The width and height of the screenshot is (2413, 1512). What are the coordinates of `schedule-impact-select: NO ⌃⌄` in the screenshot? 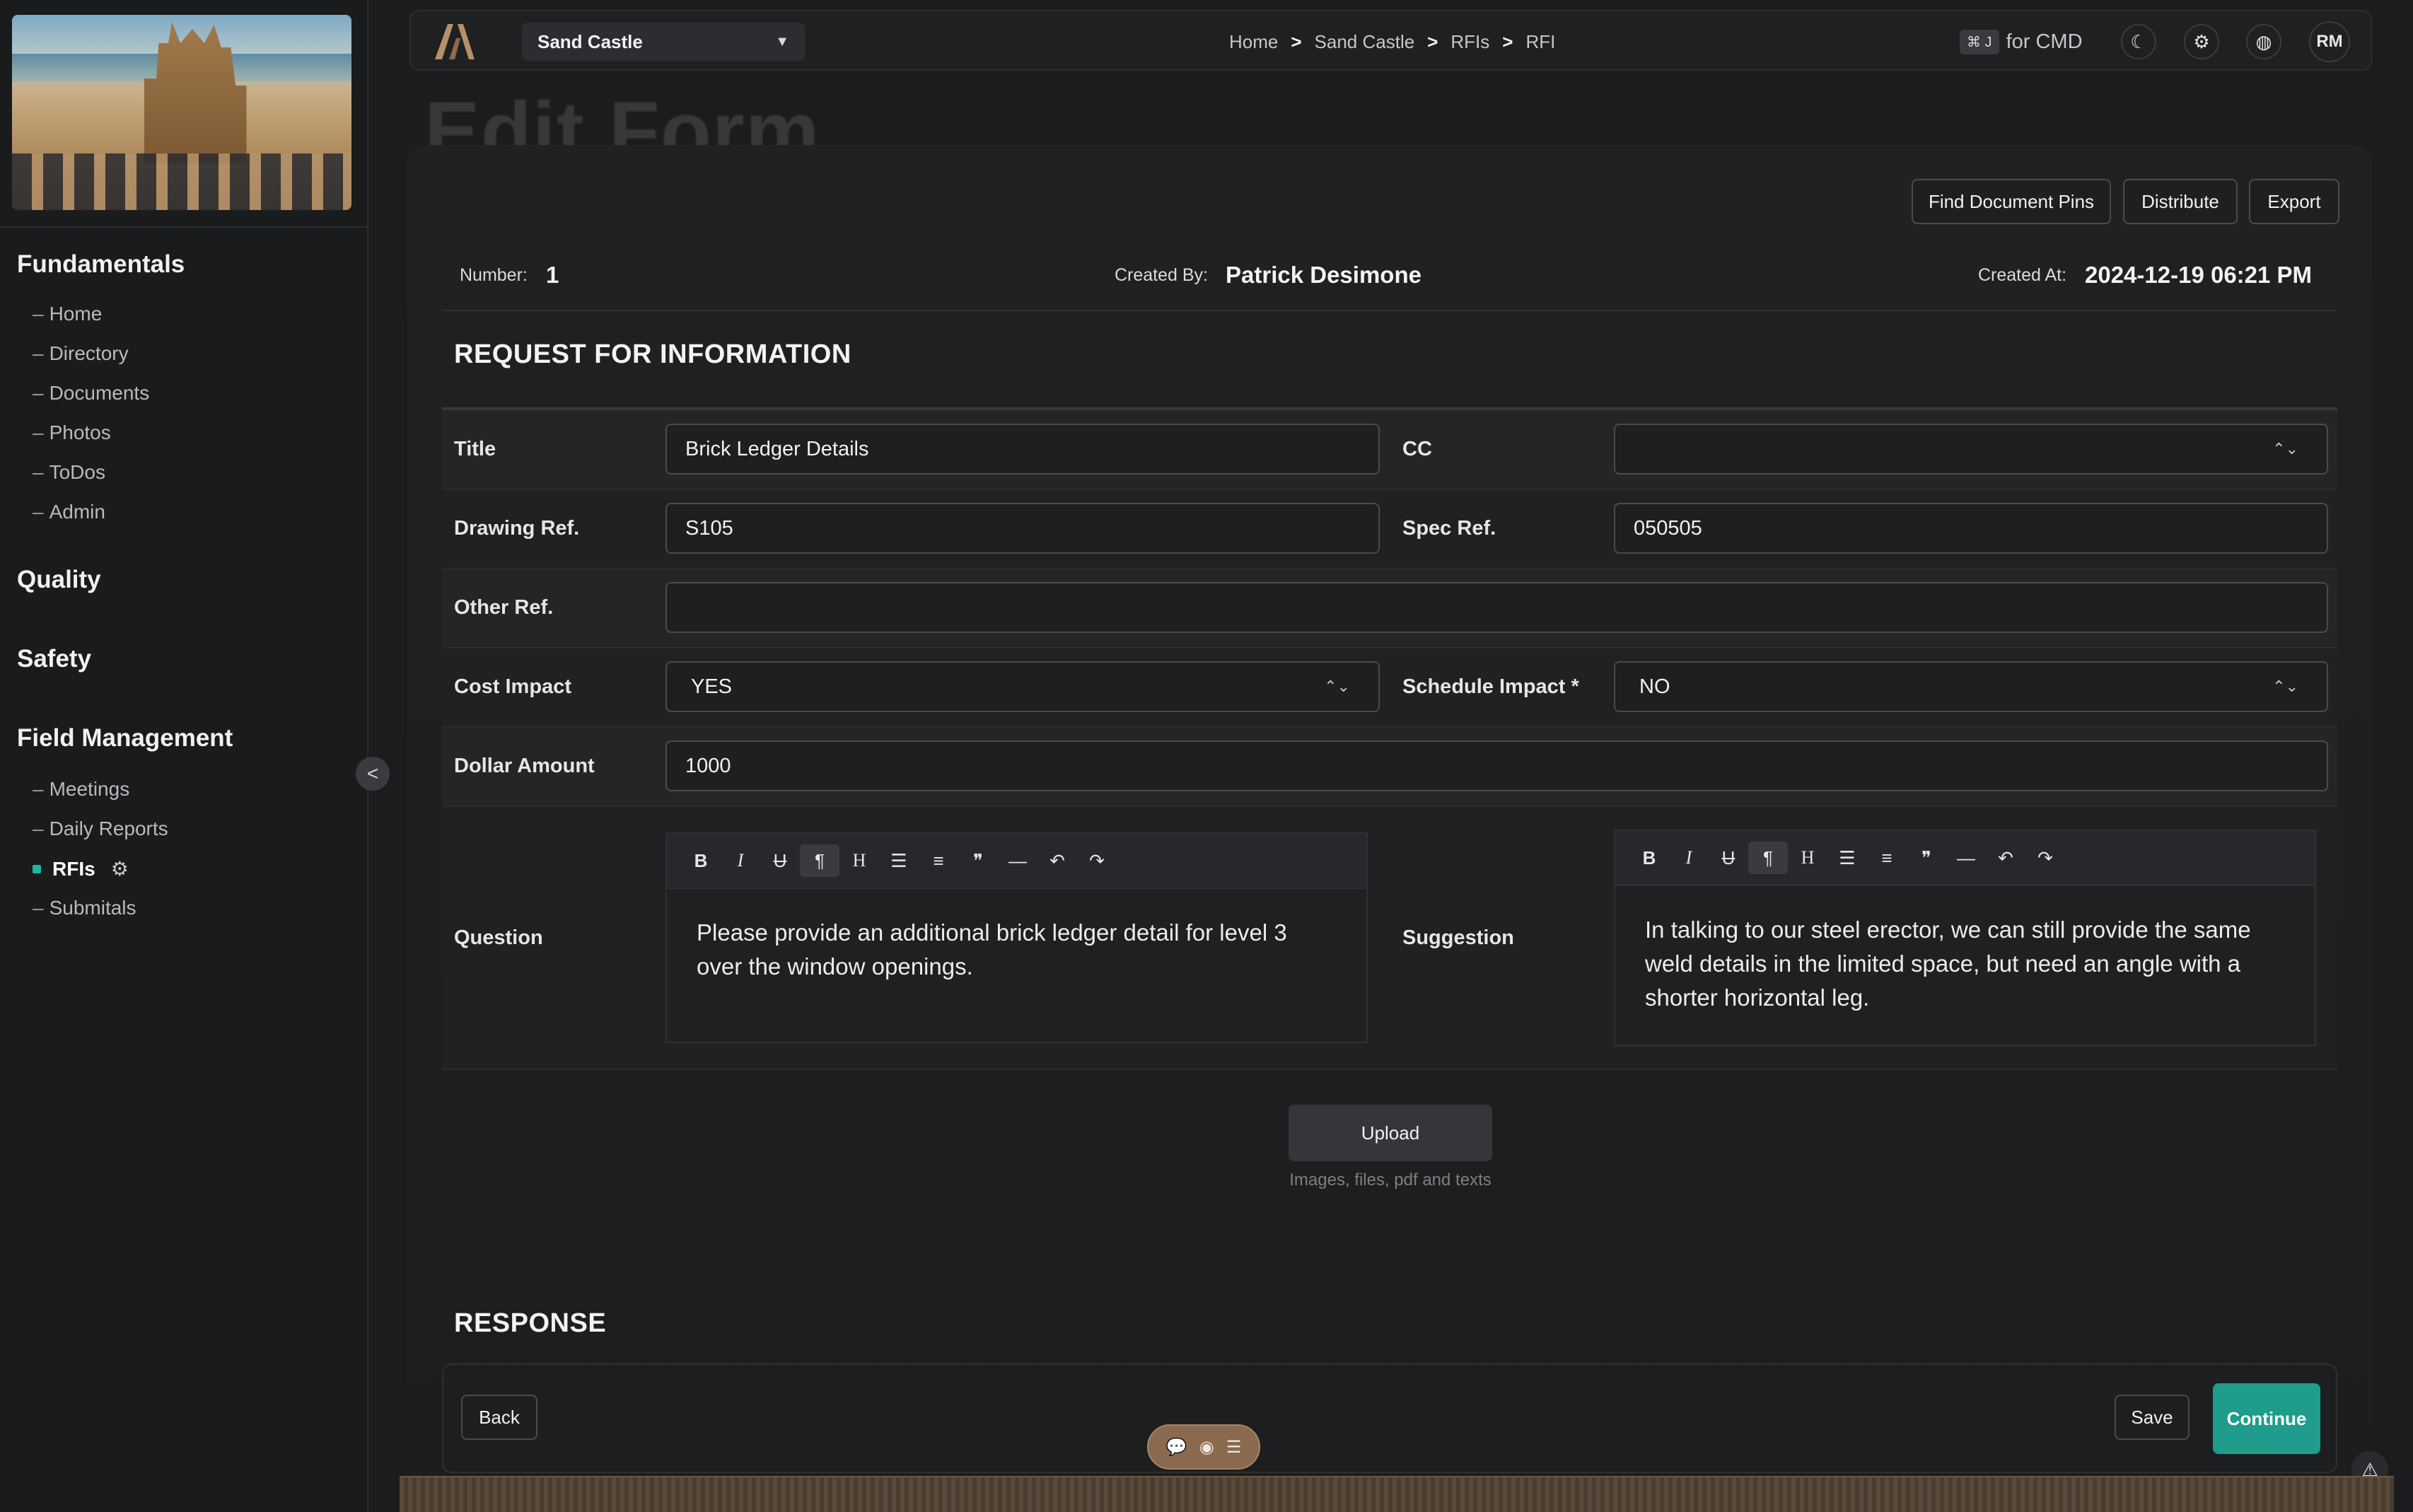 It's located at (1971, 686).